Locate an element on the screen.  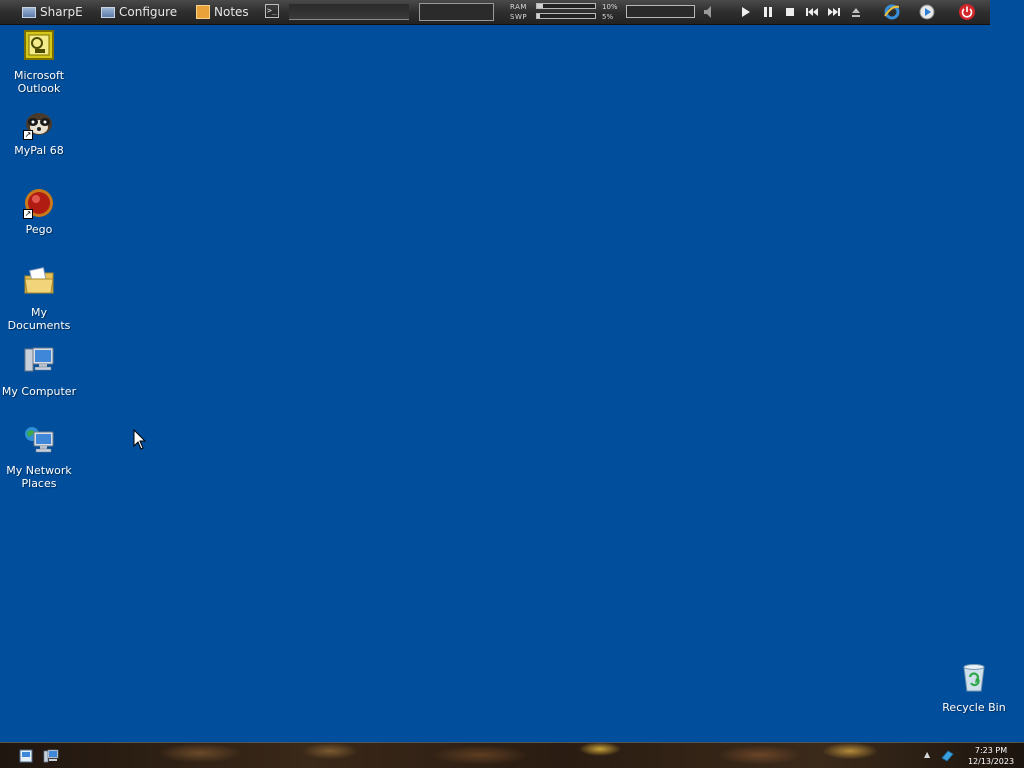
desktop-icon-my-computer: My Computer is located at coordinates (39, 371).